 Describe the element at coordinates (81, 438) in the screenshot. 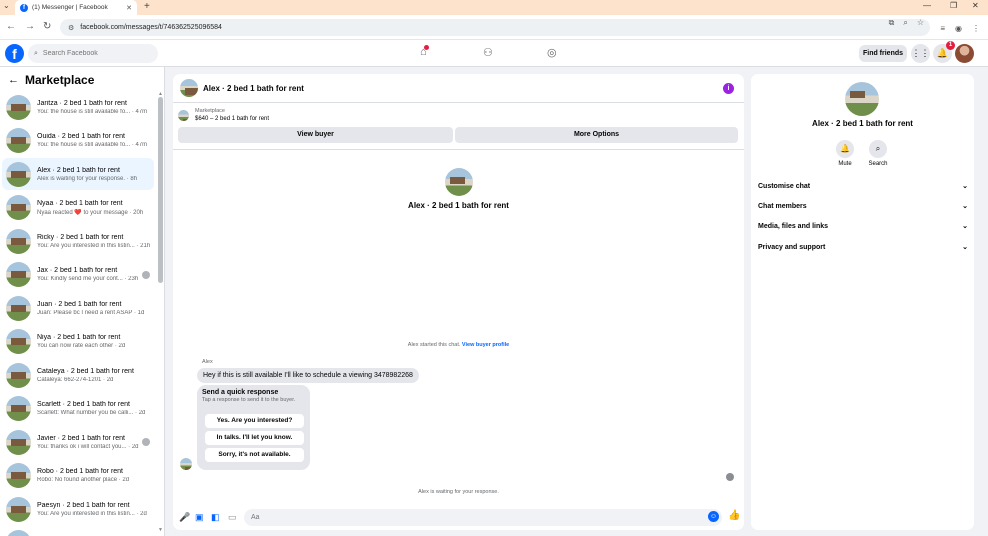

I see `conversation-name: Javier · 2 bed 1 bath for rent` at that location.